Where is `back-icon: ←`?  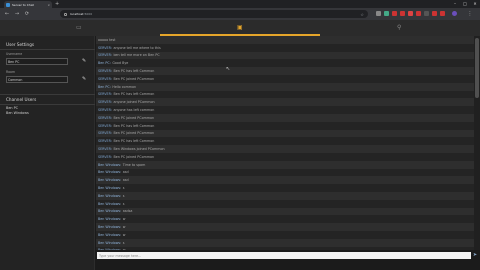
back-icon: ← is located at coordinates (7, 14).